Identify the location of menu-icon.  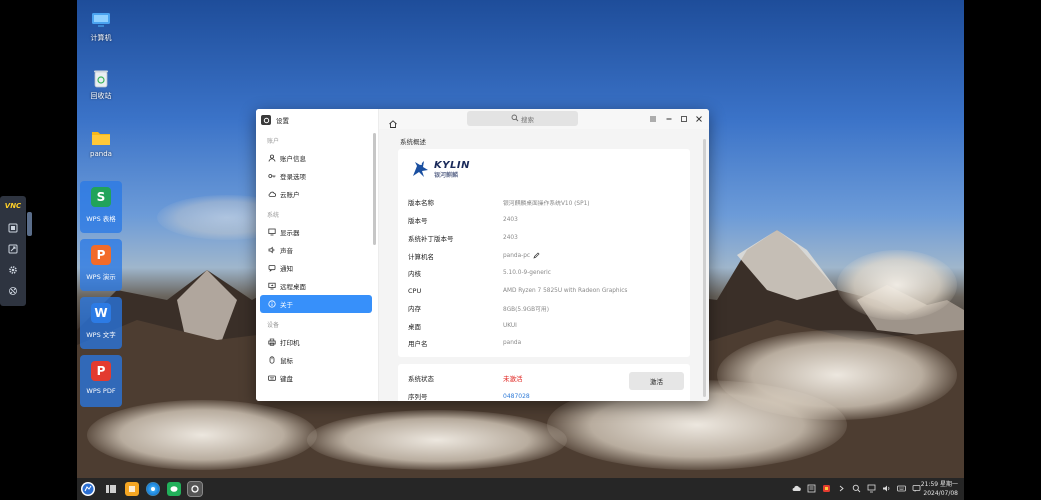
(653, 119).